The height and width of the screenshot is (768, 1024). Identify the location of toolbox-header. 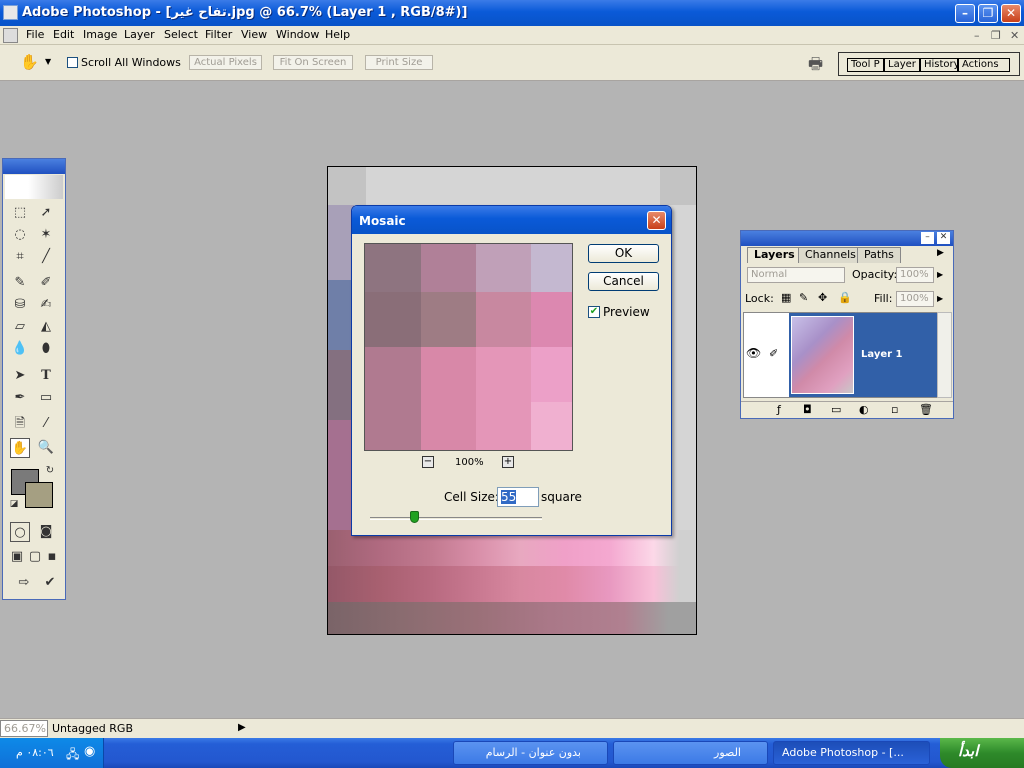
(34, 166).